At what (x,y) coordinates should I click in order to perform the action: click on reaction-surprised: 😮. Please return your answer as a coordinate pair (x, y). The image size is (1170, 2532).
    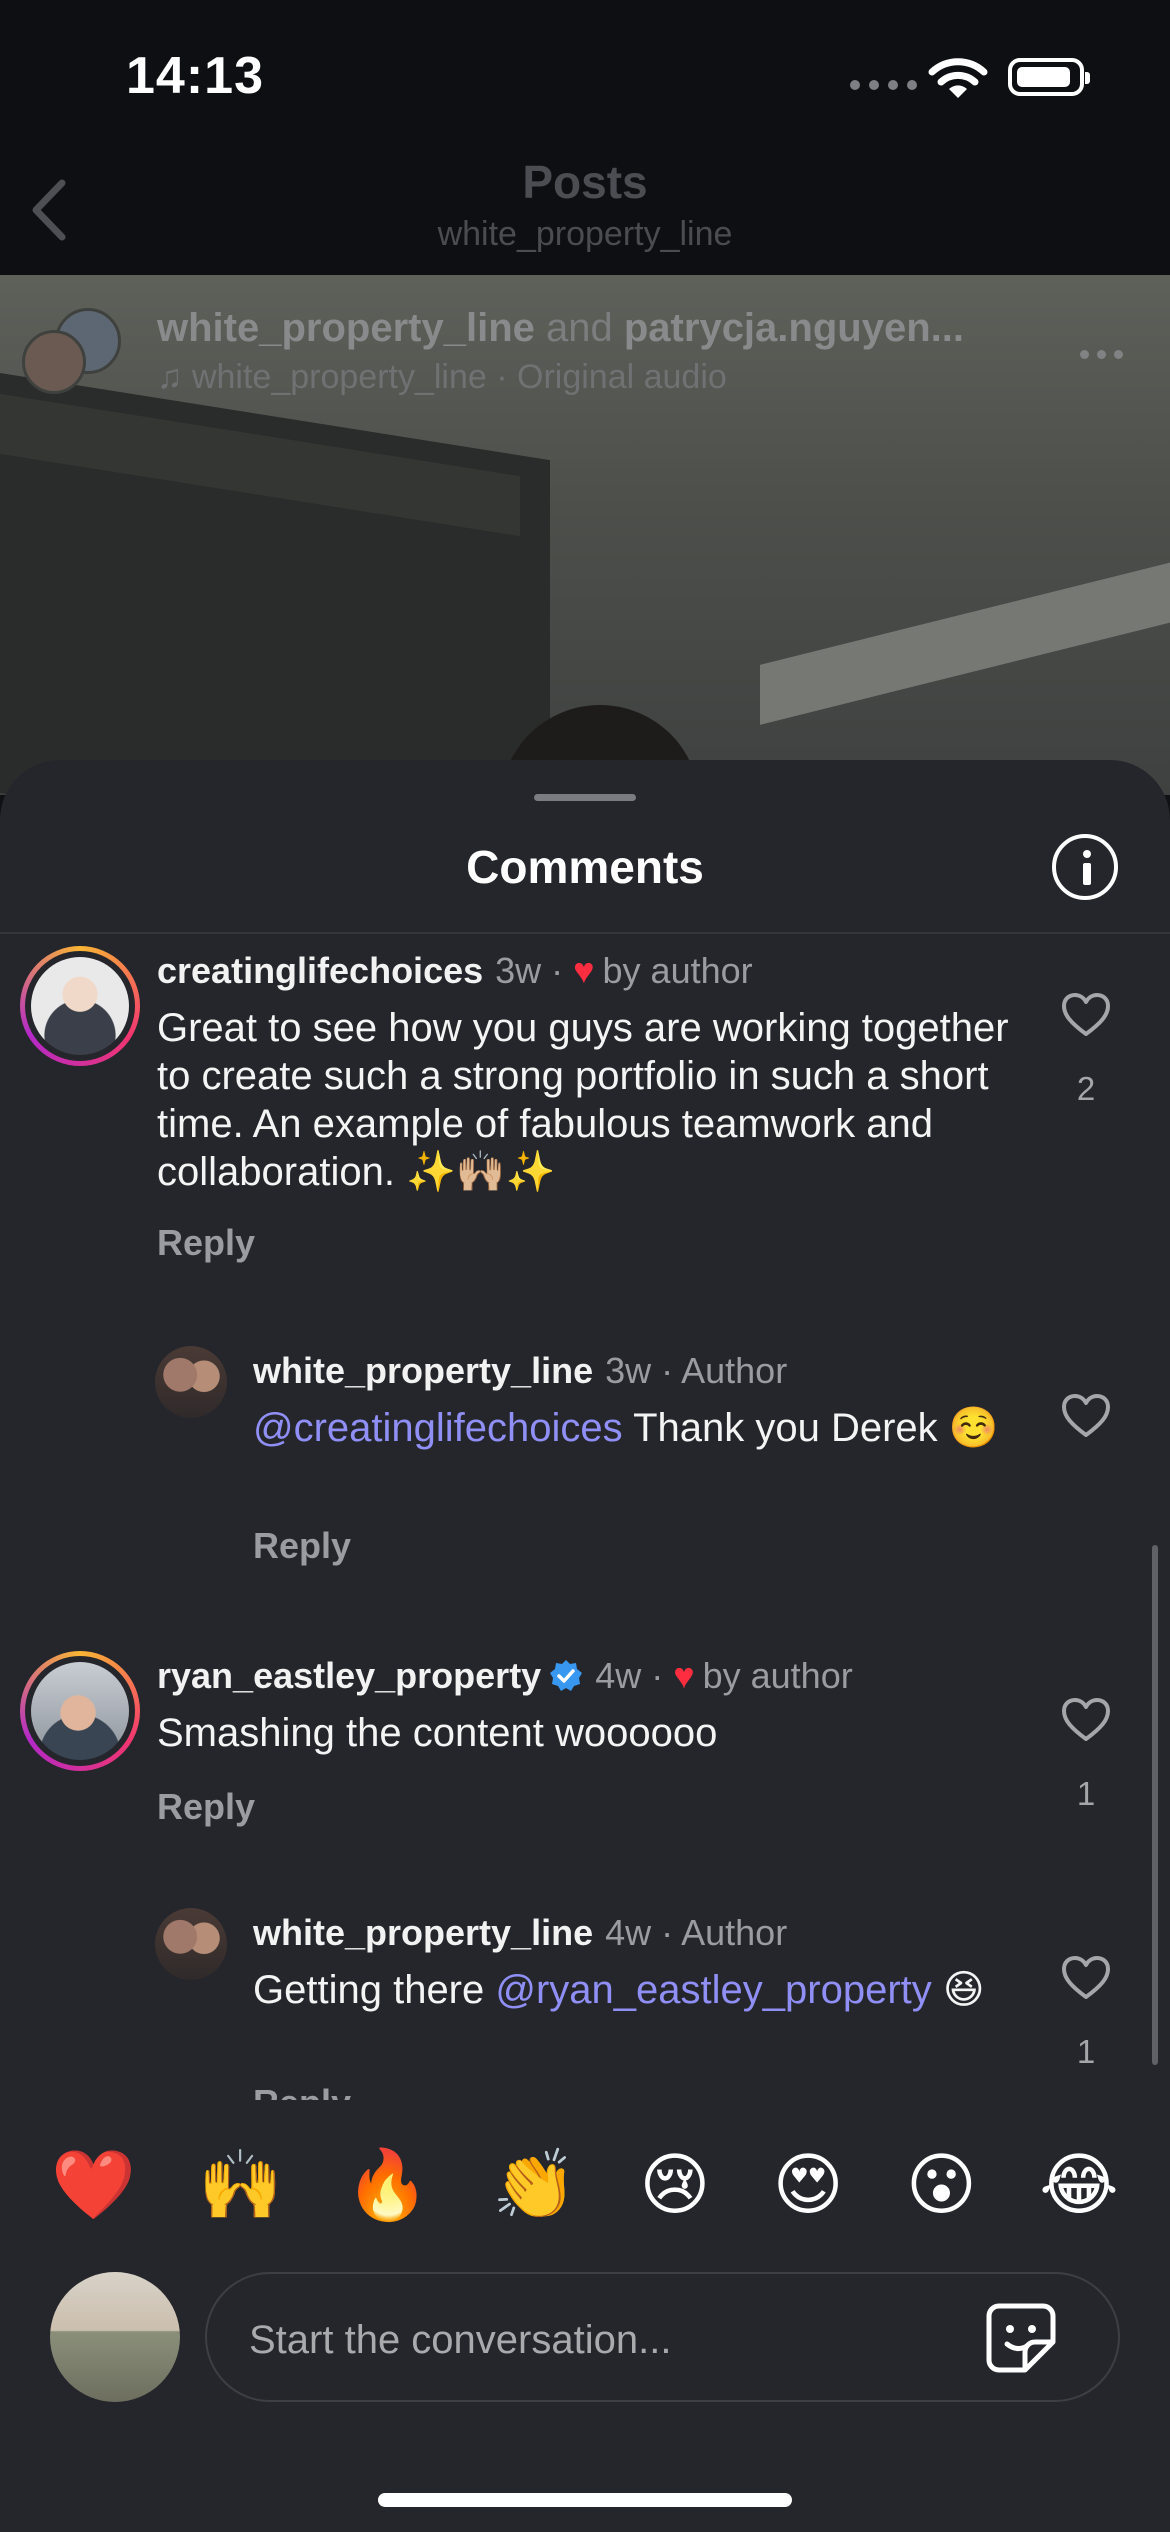
    Looking at the image, I should click on (941, 2185).